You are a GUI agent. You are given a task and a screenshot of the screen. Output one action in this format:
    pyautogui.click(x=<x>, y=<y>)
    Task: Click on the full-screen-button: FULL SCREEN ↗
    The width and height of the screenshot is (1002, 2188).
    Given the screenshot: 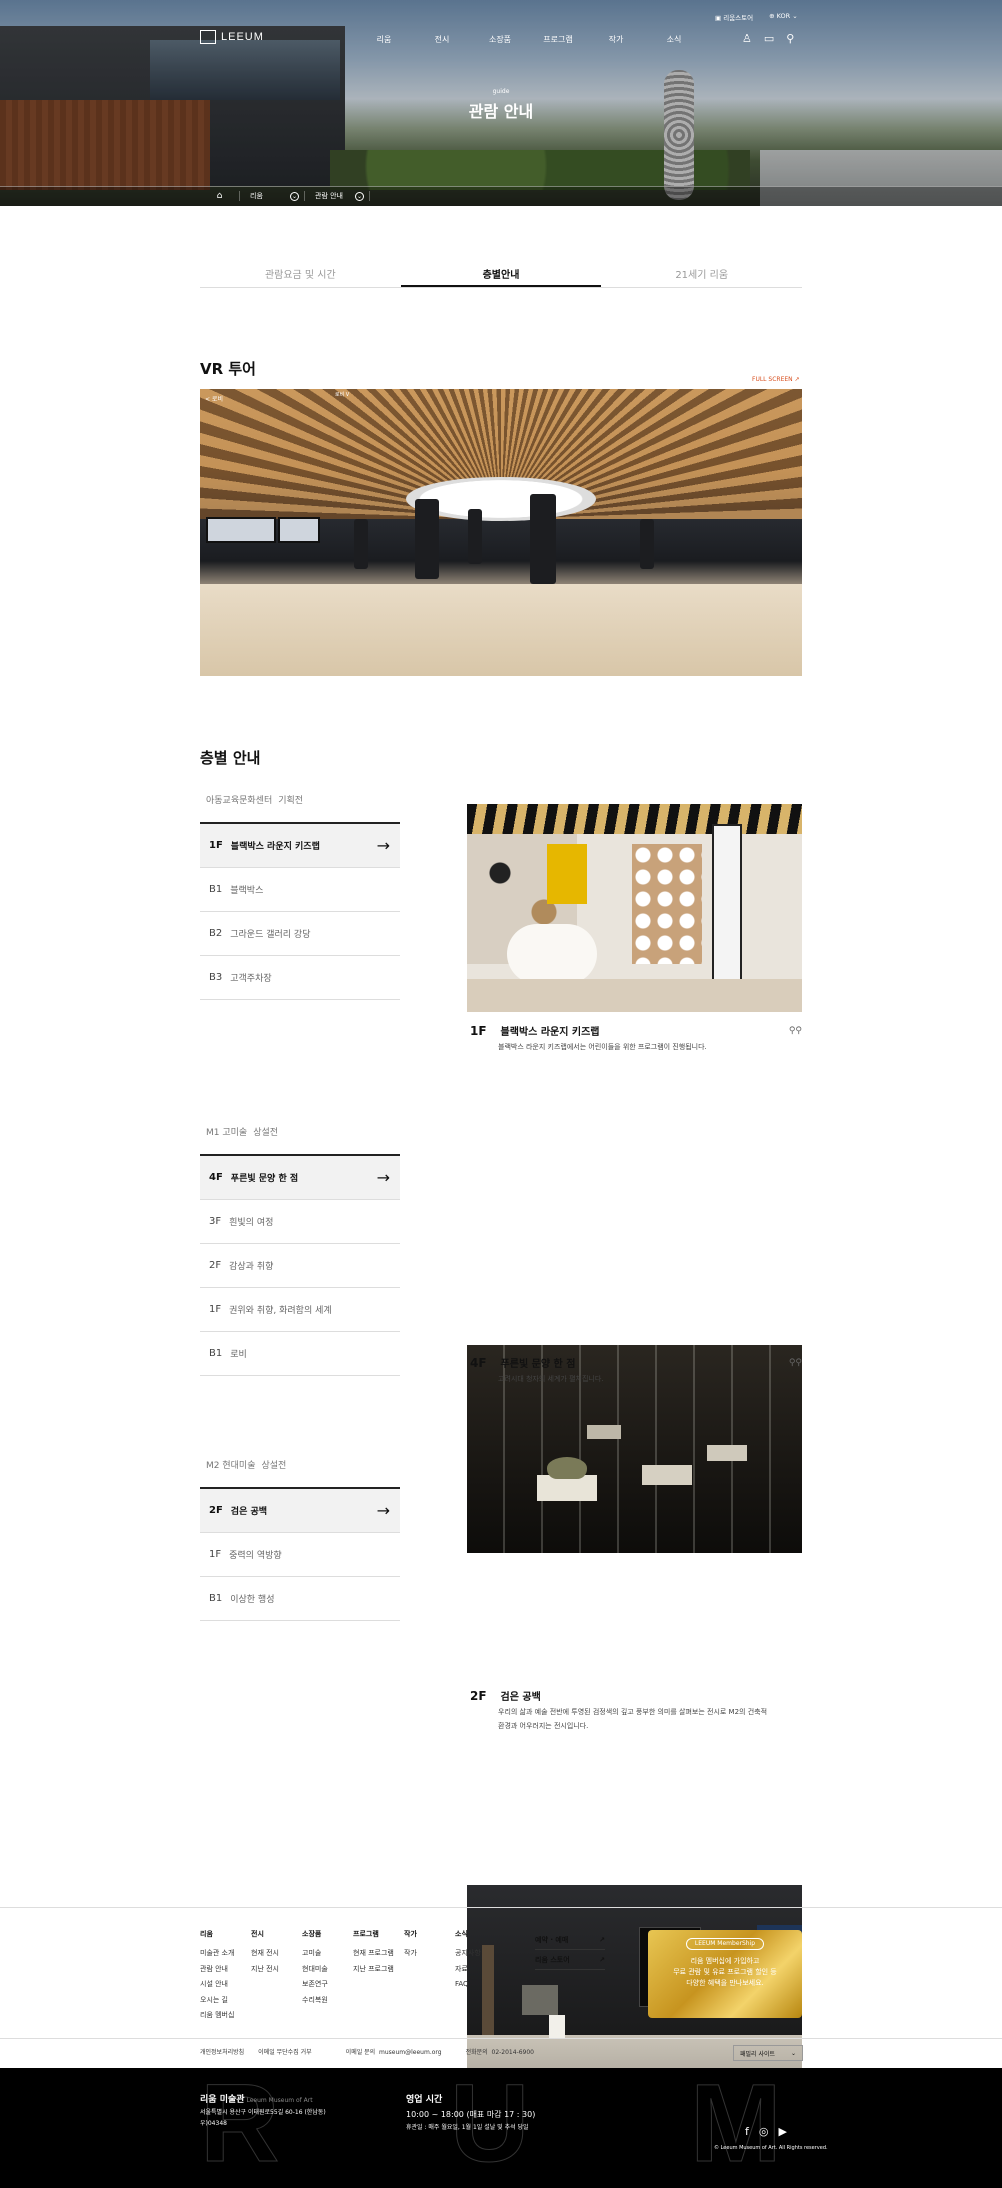 What is the action you would take?
    pyautogui.click(x=776, y=379)
    